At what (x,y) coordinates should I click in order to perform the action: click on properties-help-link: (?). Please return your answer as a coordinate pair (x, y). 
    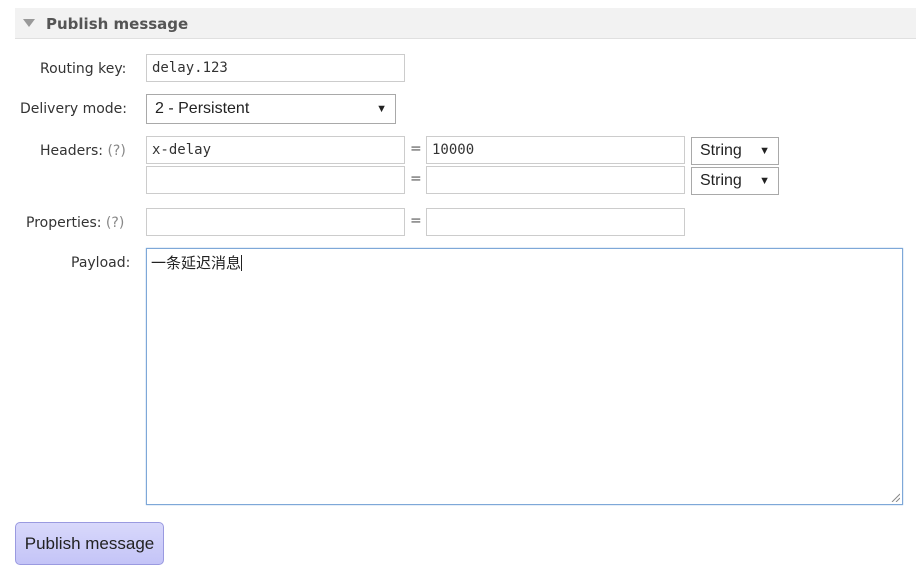
    Looking at the image, I should click on (115, 223).